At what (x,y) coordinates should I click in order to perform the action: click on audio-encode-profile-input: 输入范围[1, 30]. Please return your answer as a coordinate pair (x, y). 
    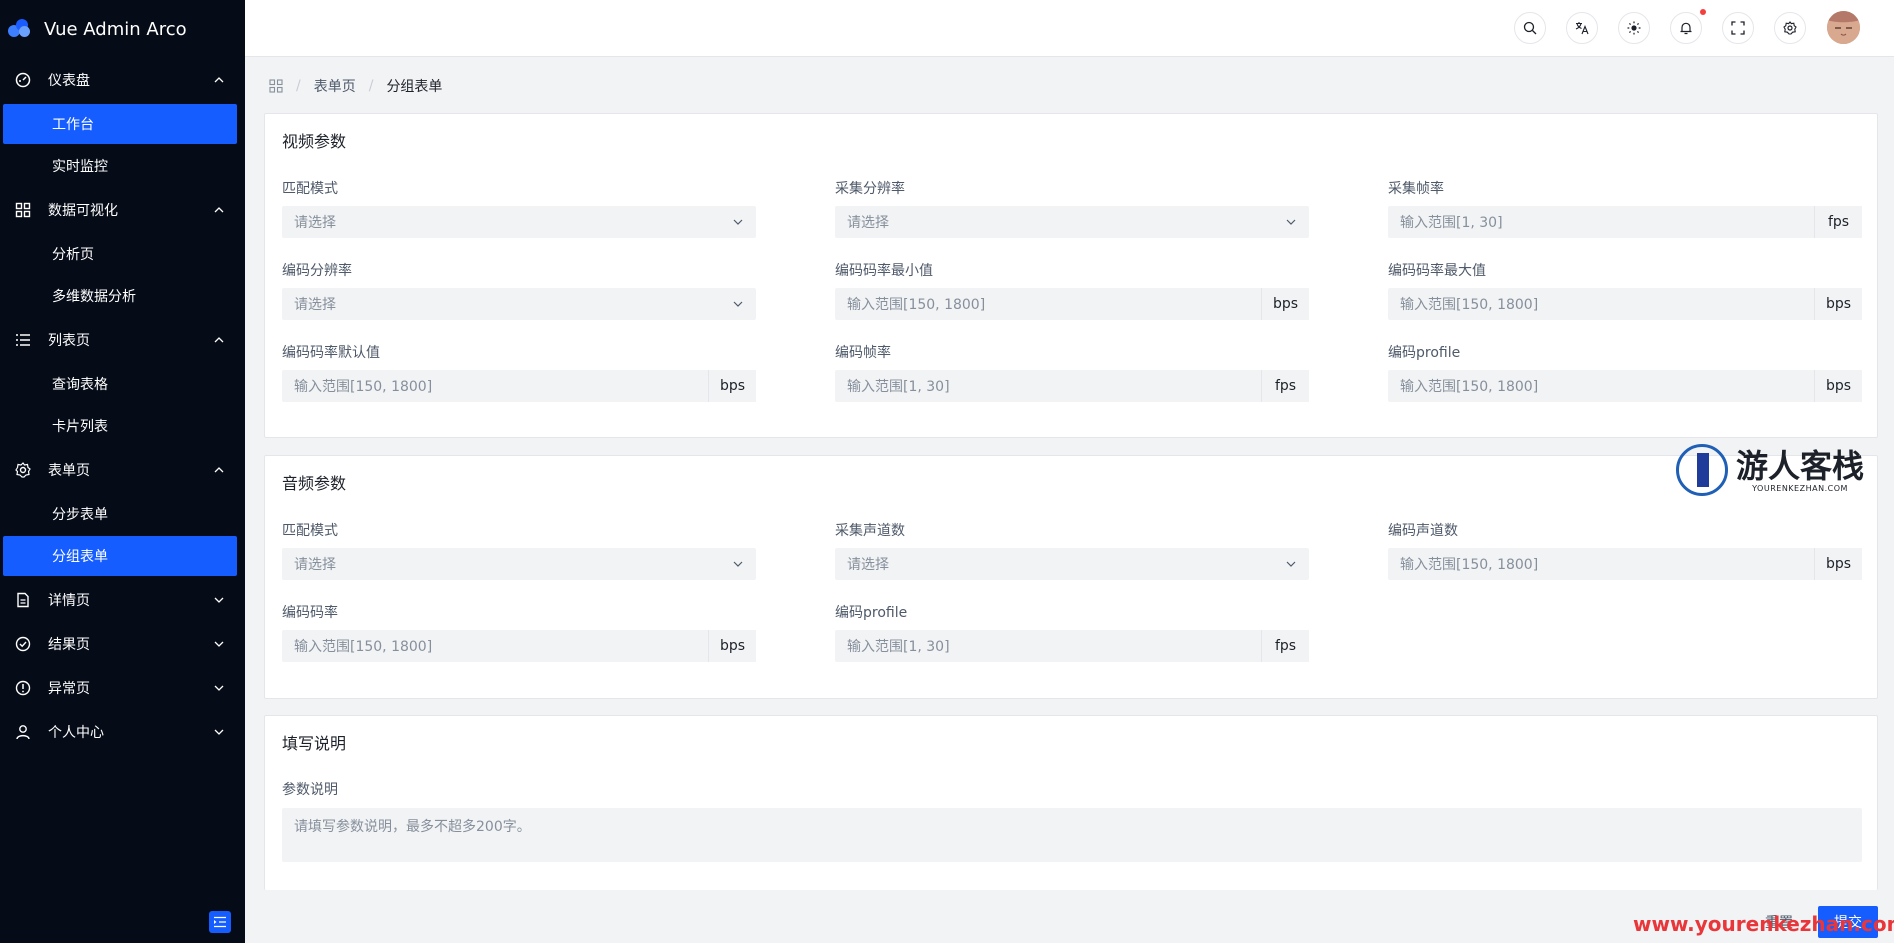
    Looking at the image, I should click on (1048, 646).